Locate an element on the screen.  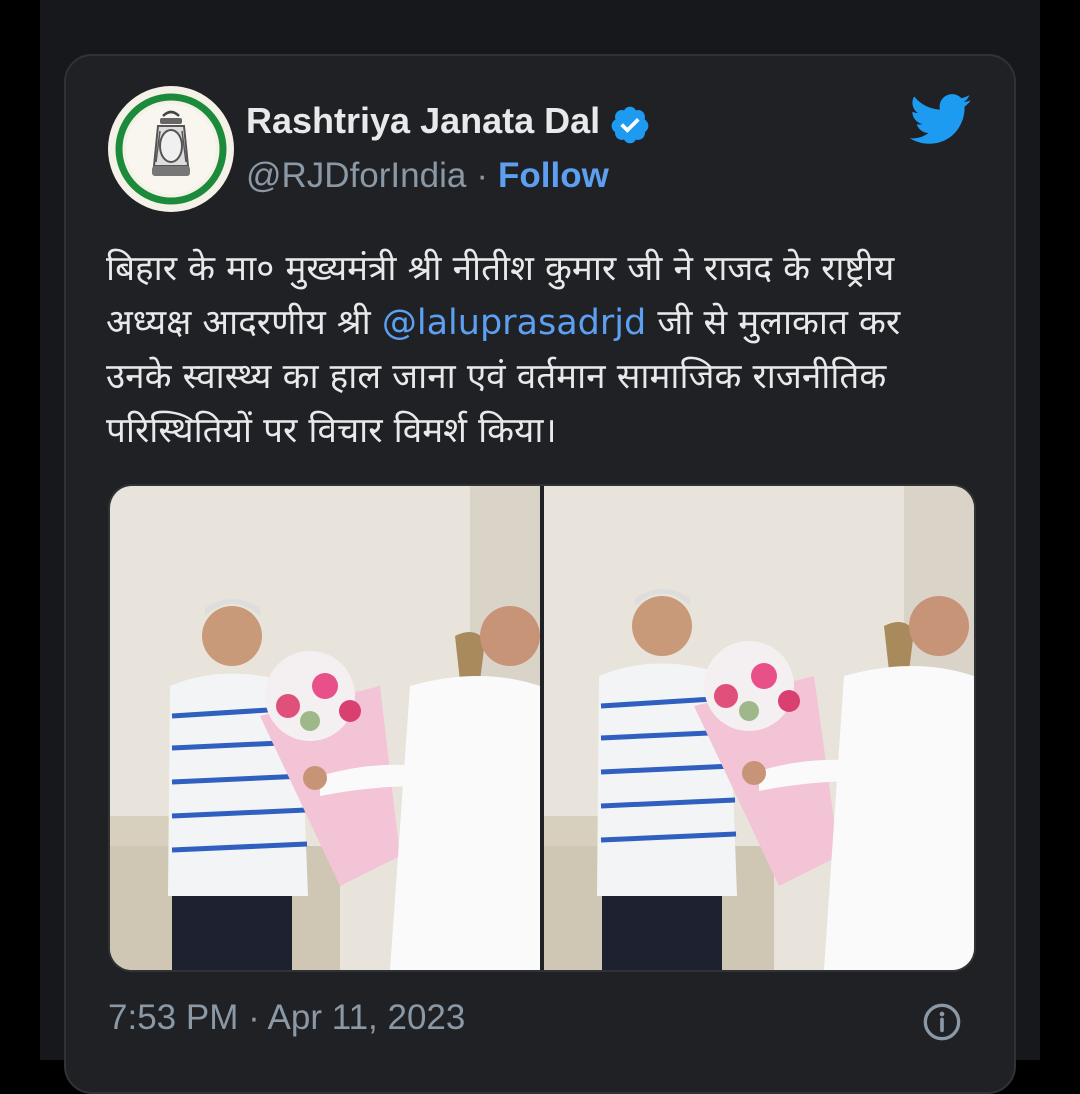
avatar is located at coordinates (171, 149).